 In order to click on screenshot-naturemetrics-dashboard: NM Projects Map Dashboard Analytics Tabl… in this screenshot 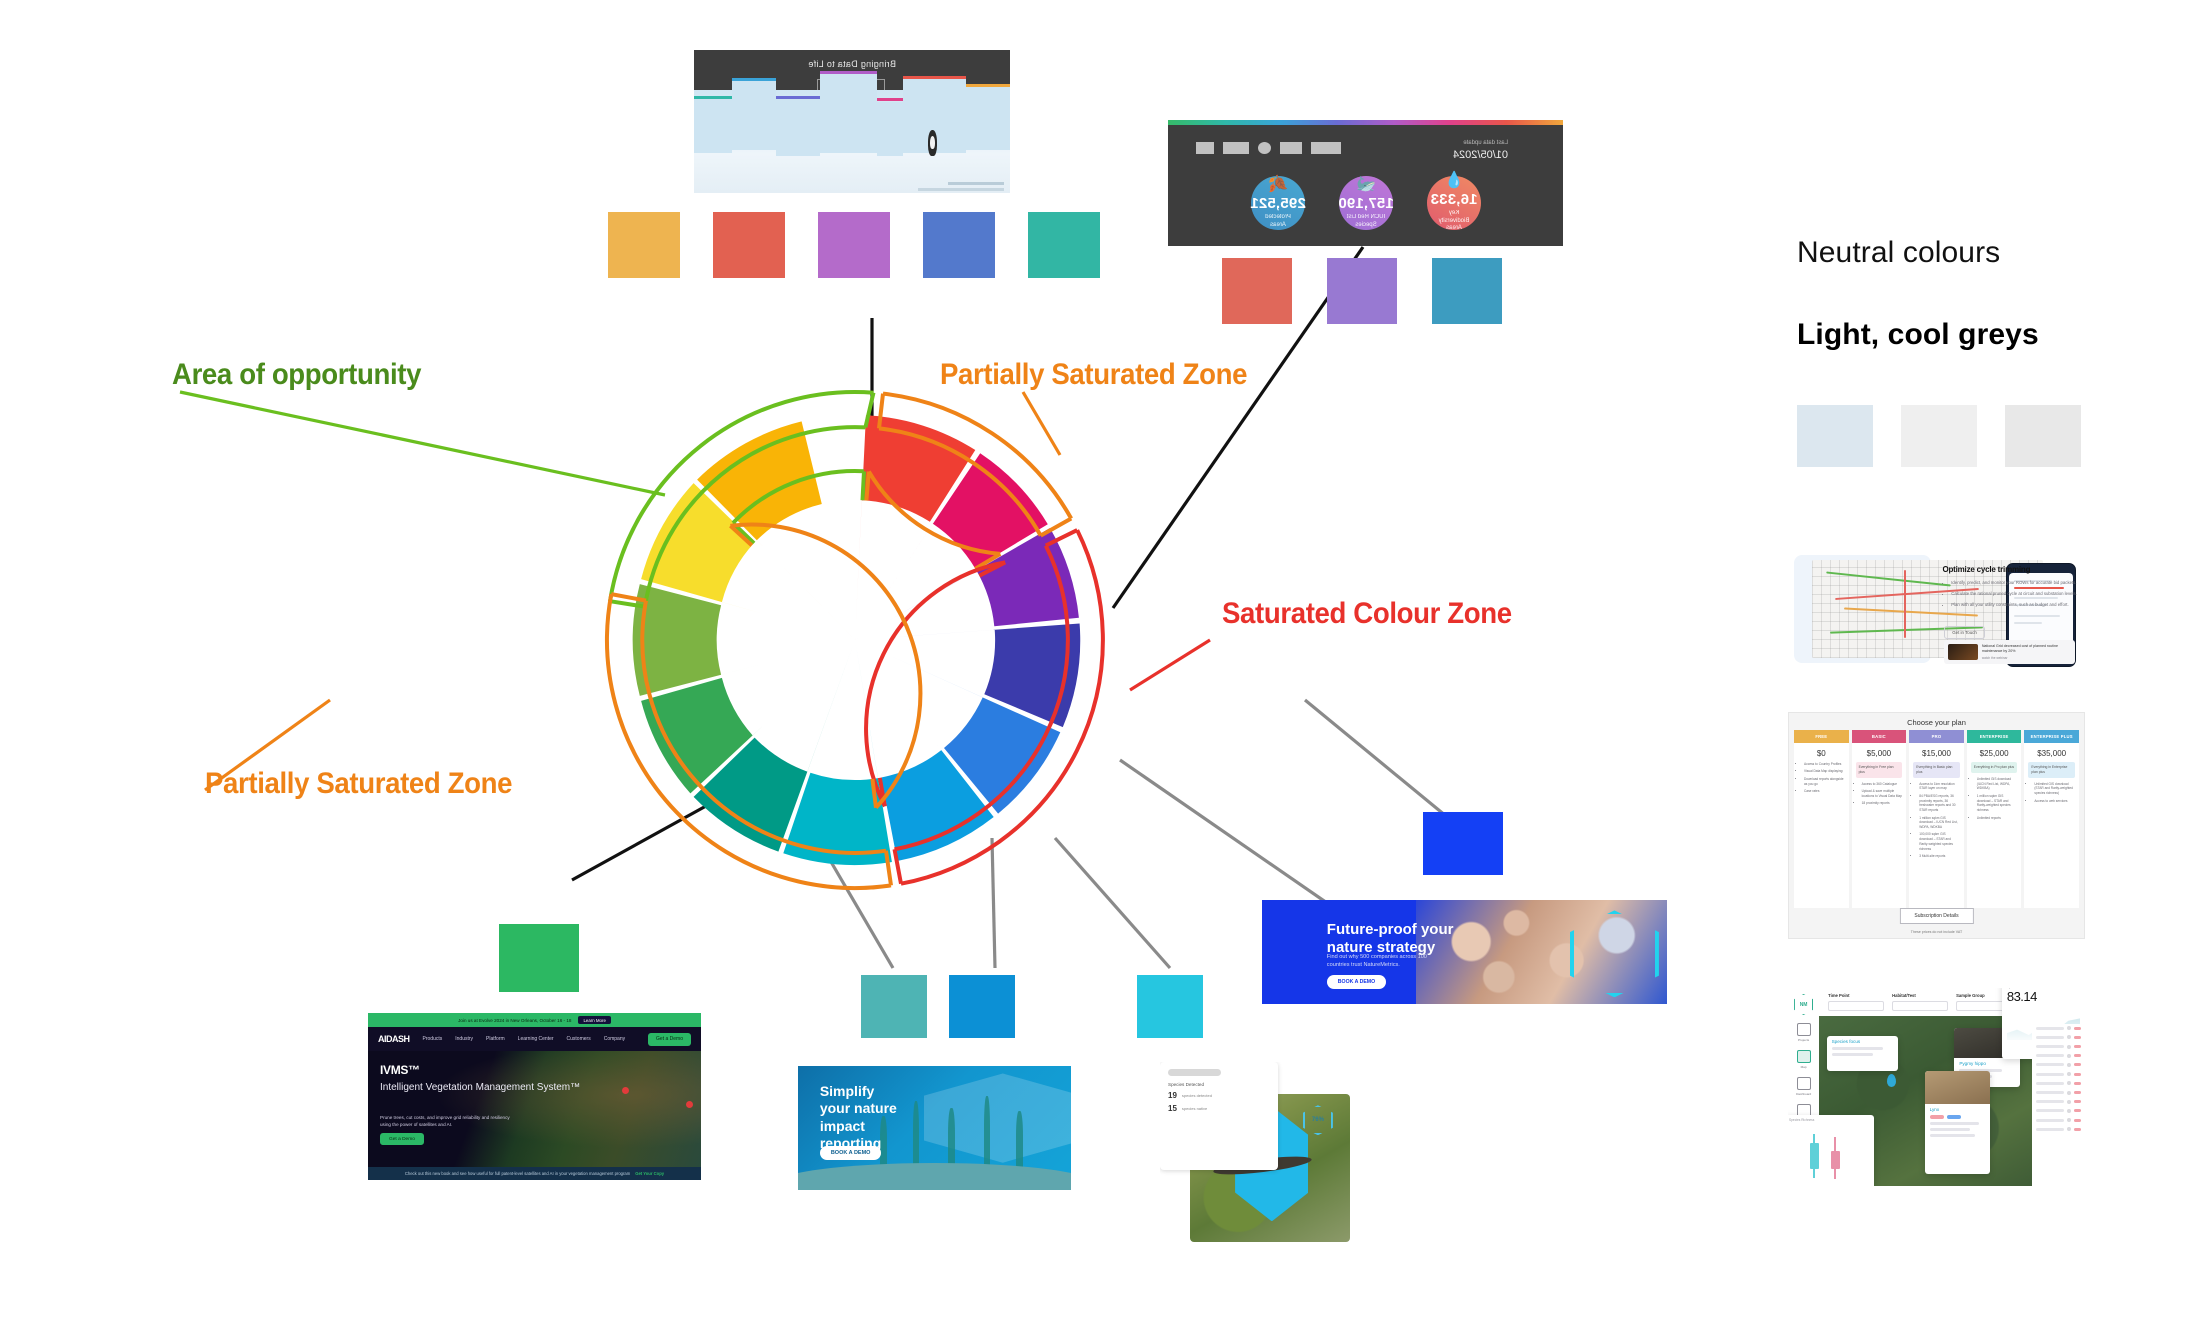, I will do `click(1936, 1087)`.